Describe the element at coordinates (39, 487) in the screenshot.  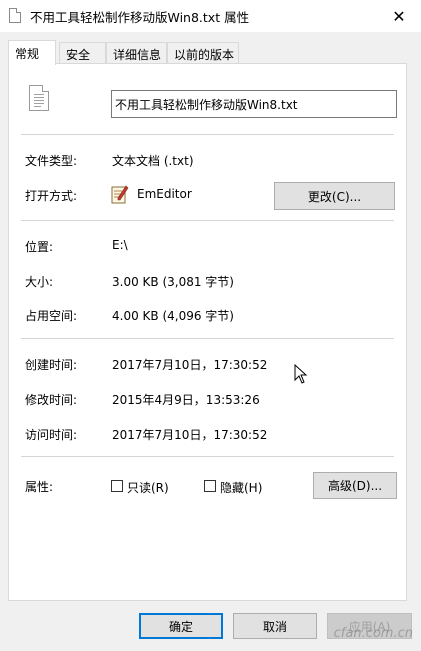
I see `attributes-label: 属性:` at that location.